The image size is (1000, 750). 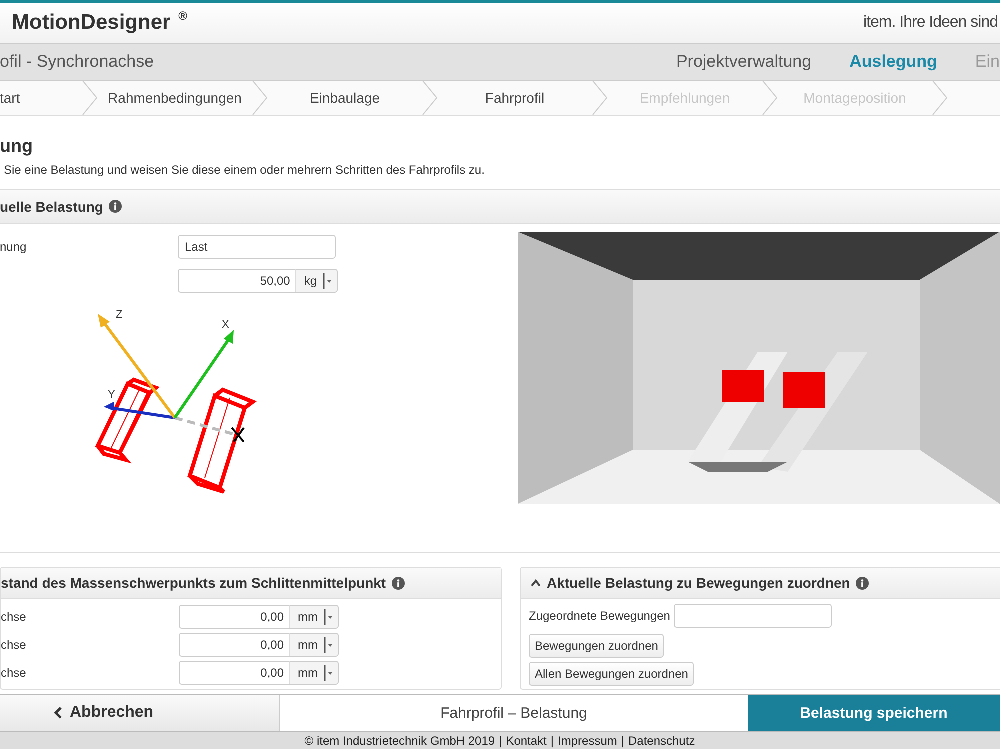 I want to click on wizard-step: Fahrprofil, so click(x=515, y=98).